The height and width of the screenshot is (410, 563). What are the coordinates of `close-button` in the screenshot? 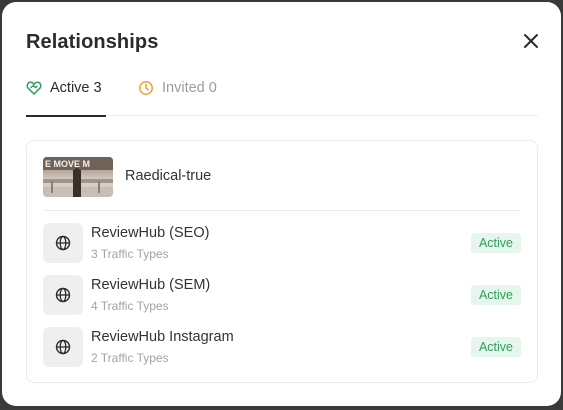 It's located at (531, 41).